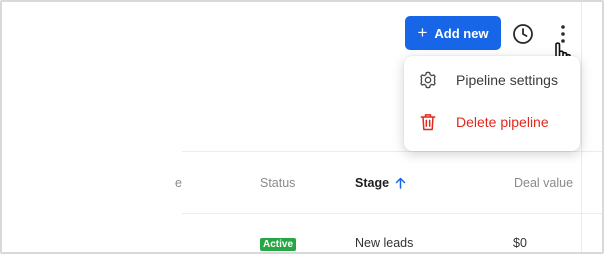 This screenshot has width=604, height=254. Describe the element at coordinates (178, 183) in the screenshot. I see `column-header-name: e` at that location.